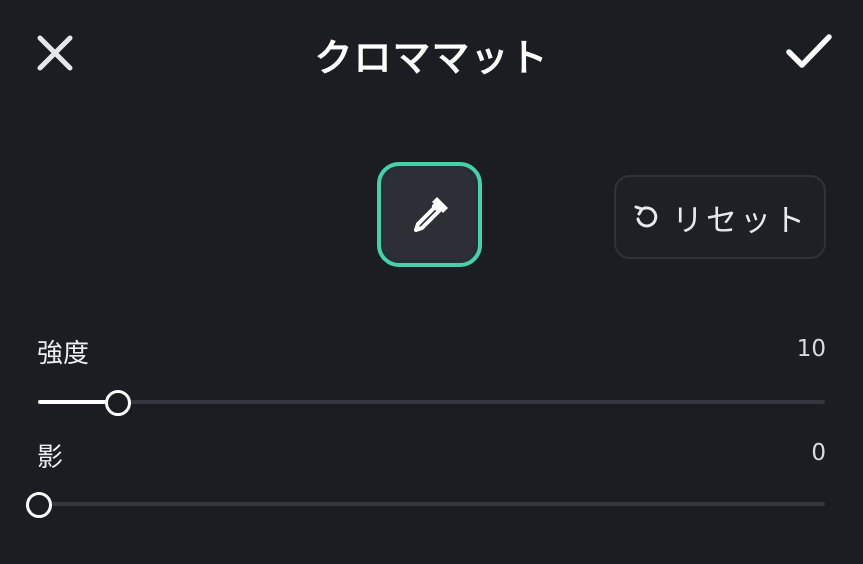  I want to click on page-title: クロママット, so click(431, 58).